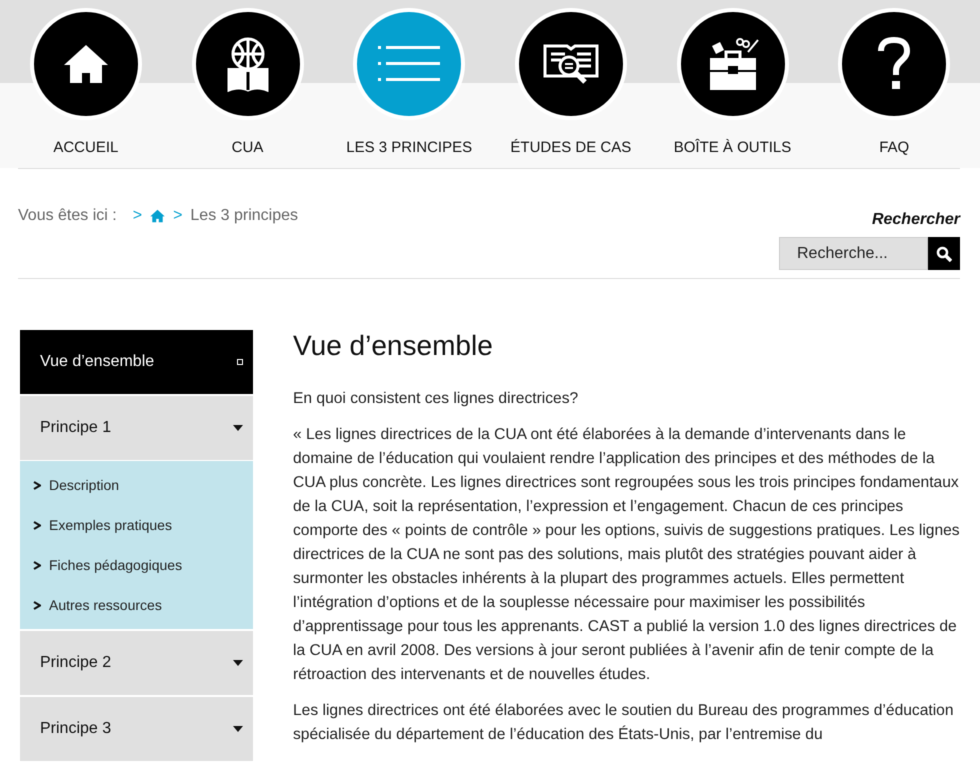 The height and width of the screenshot is (768, 980). What do you see at coordinates (436, 399) in the screenshot?
I see `question-text: En quoi consistent ces lignes directrices?` at bounding box center [436, 399].